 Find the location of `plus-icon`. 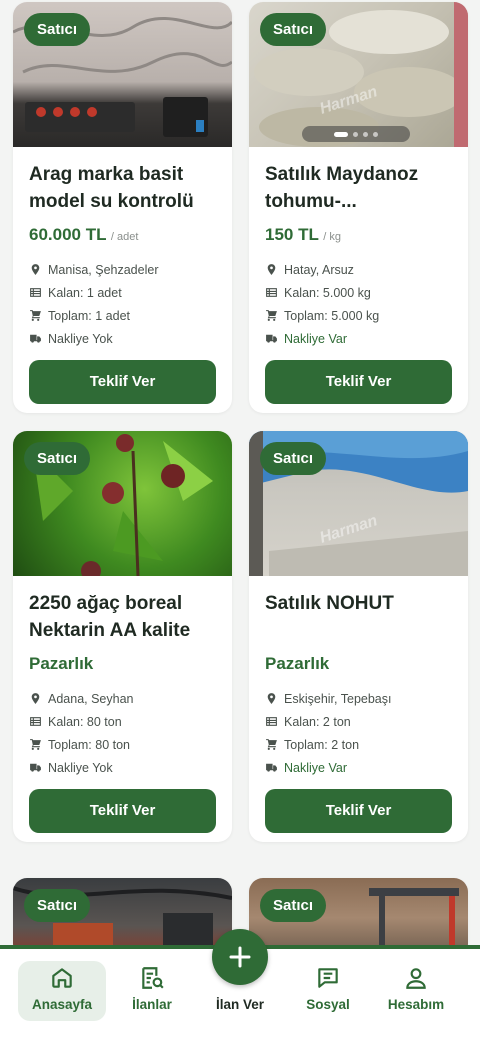

plus-icon is located at coordinates (240, 957).